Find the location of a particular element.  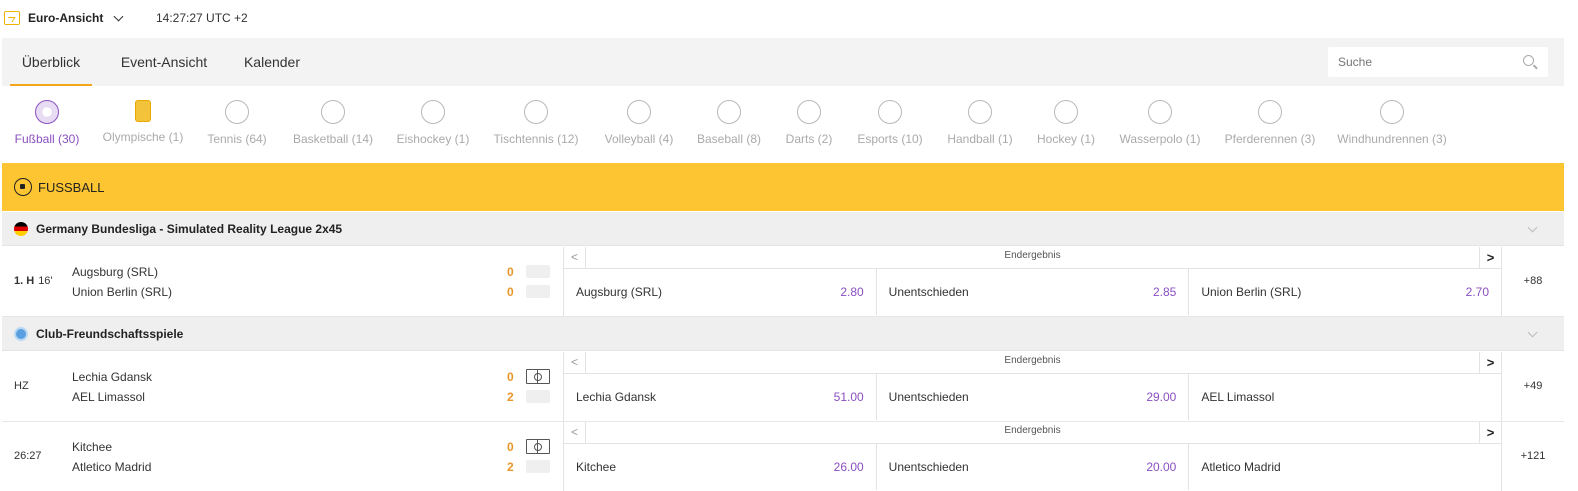

odd-label: Atletico Madrid is located at coordinates (1241, 467).